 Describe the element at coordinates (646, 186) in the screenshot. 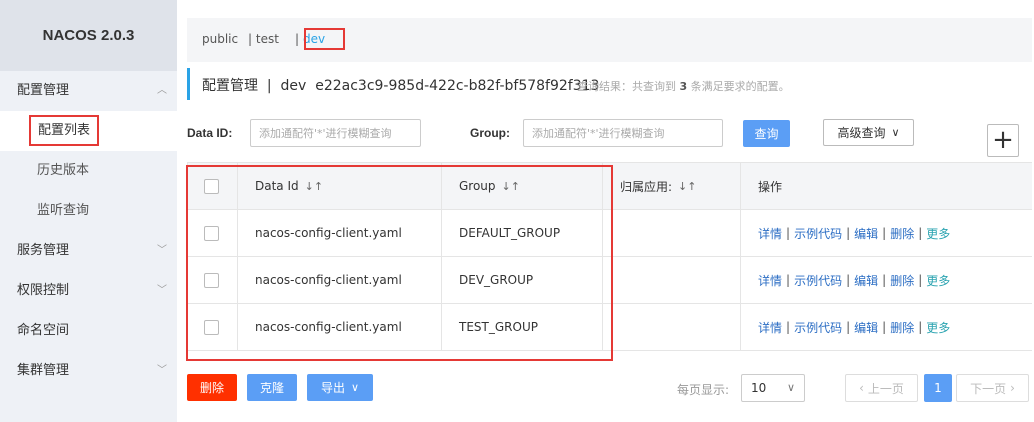

I see `header-label: 归属应用:` at that location.